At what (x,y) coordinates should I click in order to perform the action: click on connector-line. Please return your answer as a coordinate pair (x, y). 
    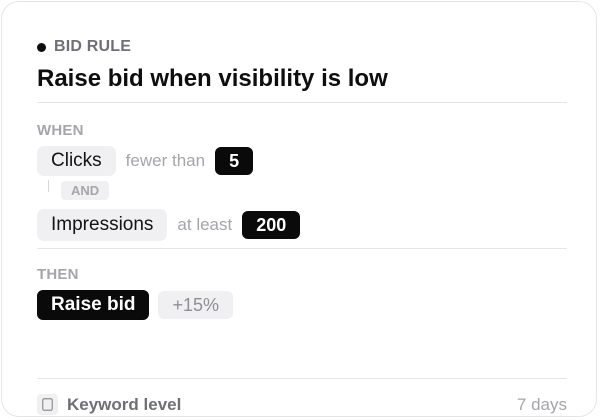
    Looking at the image, I should click on (48, 186).